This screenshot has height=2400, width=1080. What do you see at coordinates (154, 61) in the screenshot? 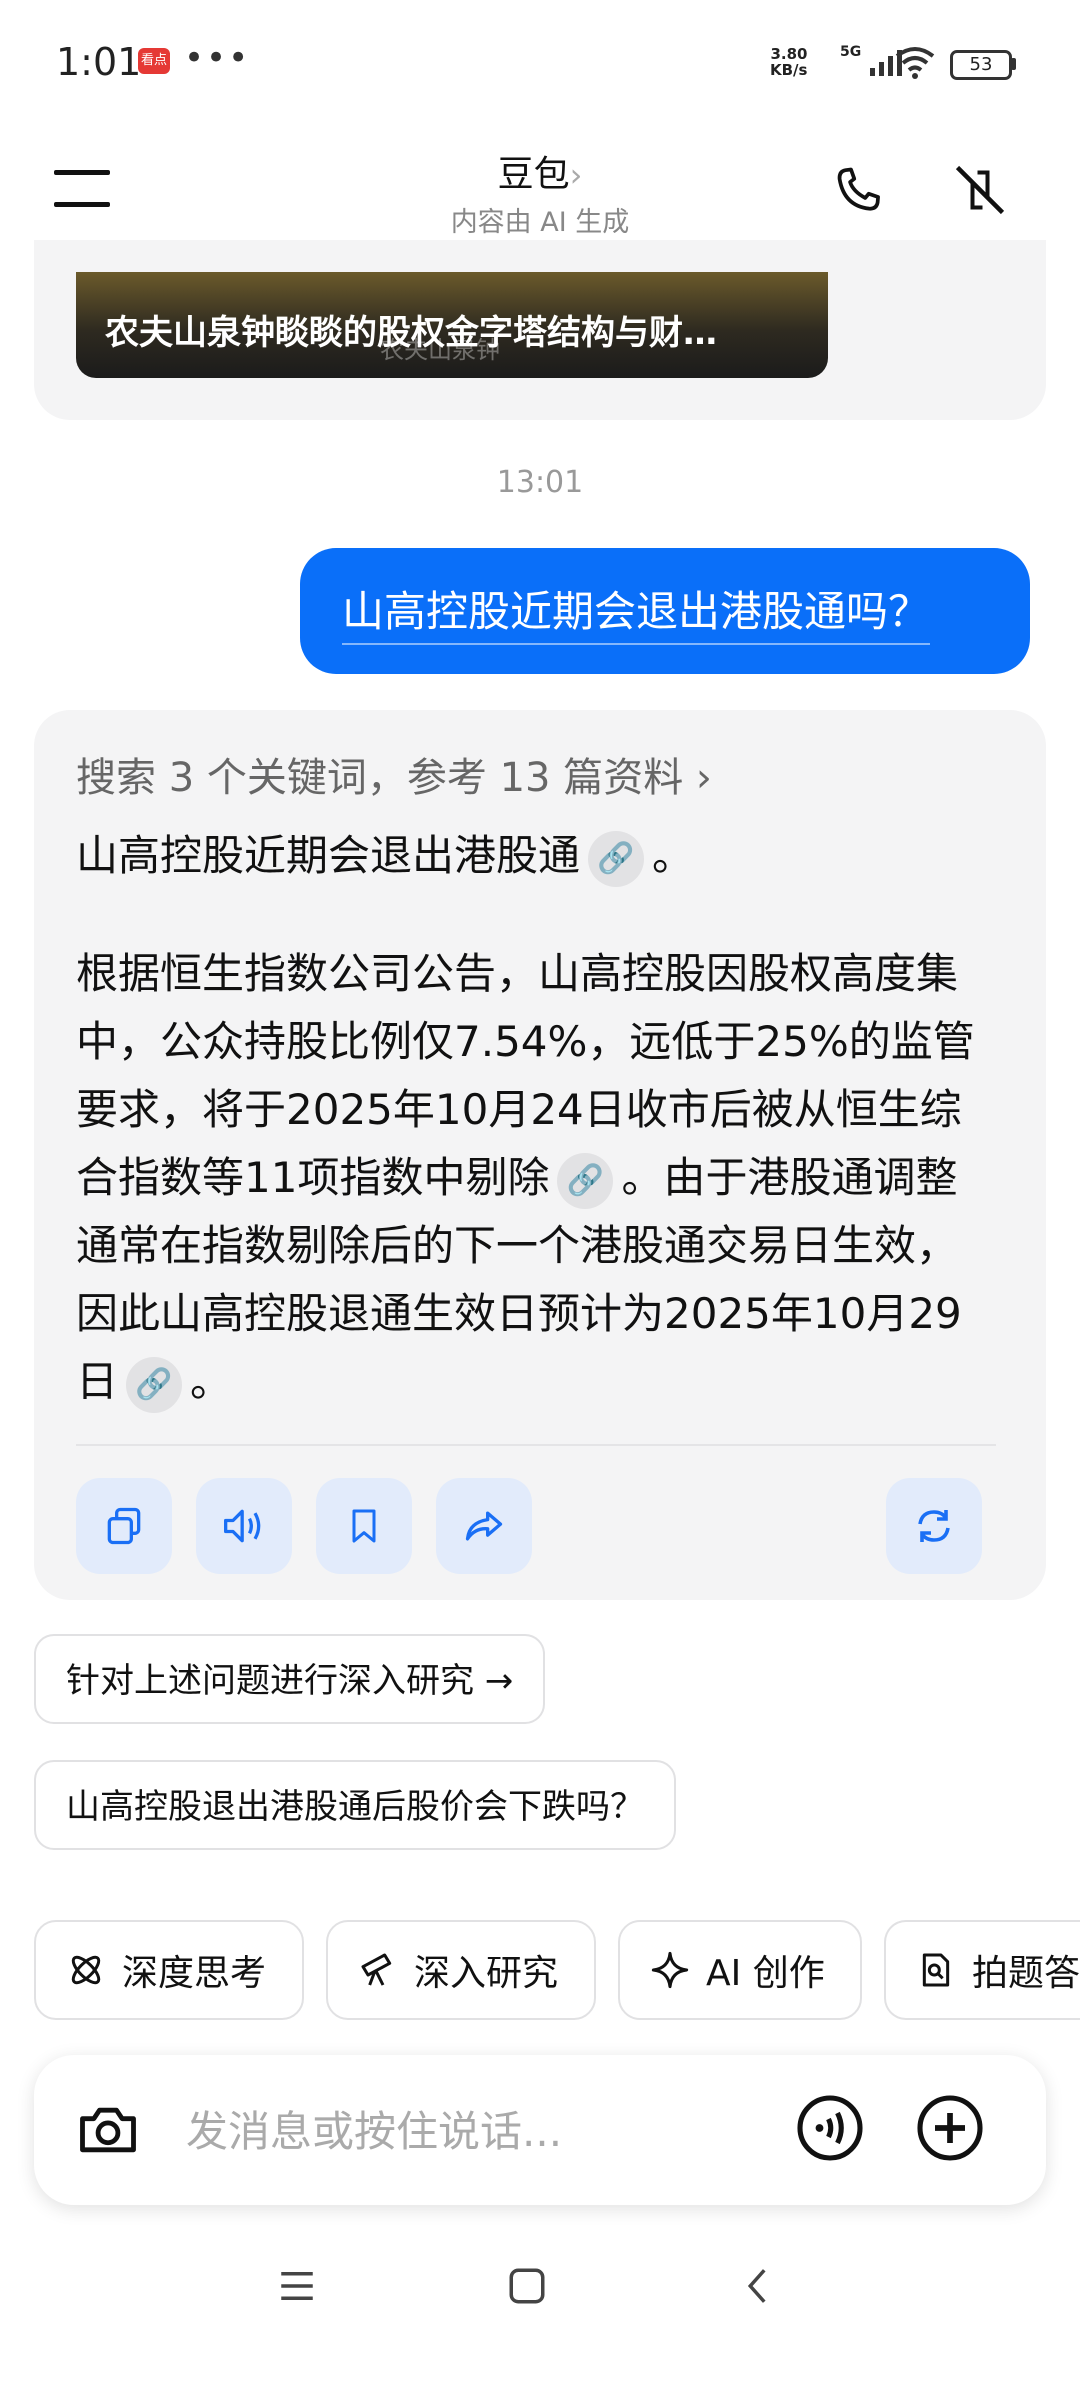
I see `news-app-icon: 看点` at bounding box center [154, 61].